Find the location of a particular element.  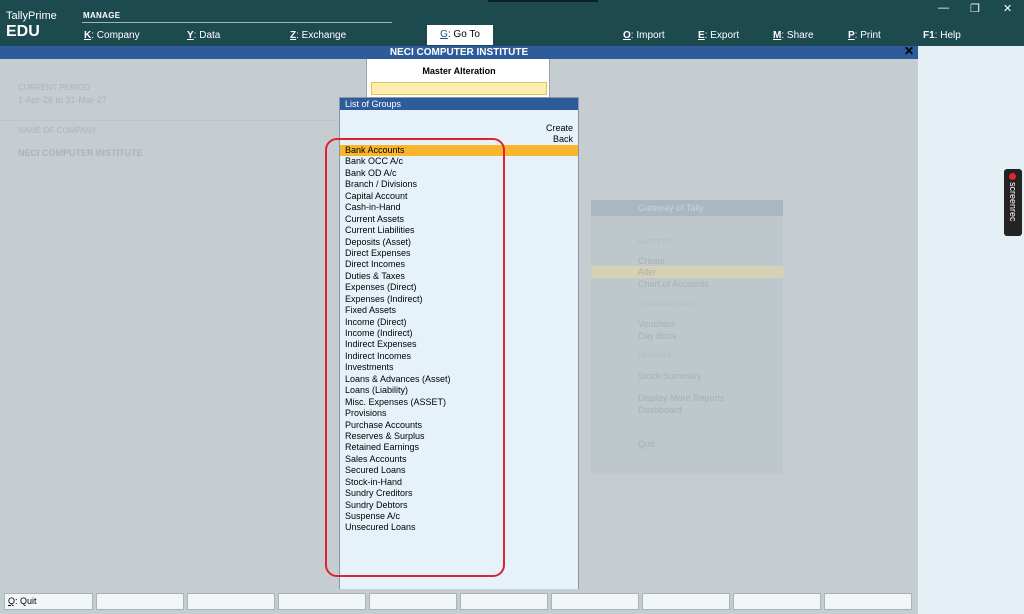

company-name-label: NAME OF COMPANY is located at coordinates (57, 130).